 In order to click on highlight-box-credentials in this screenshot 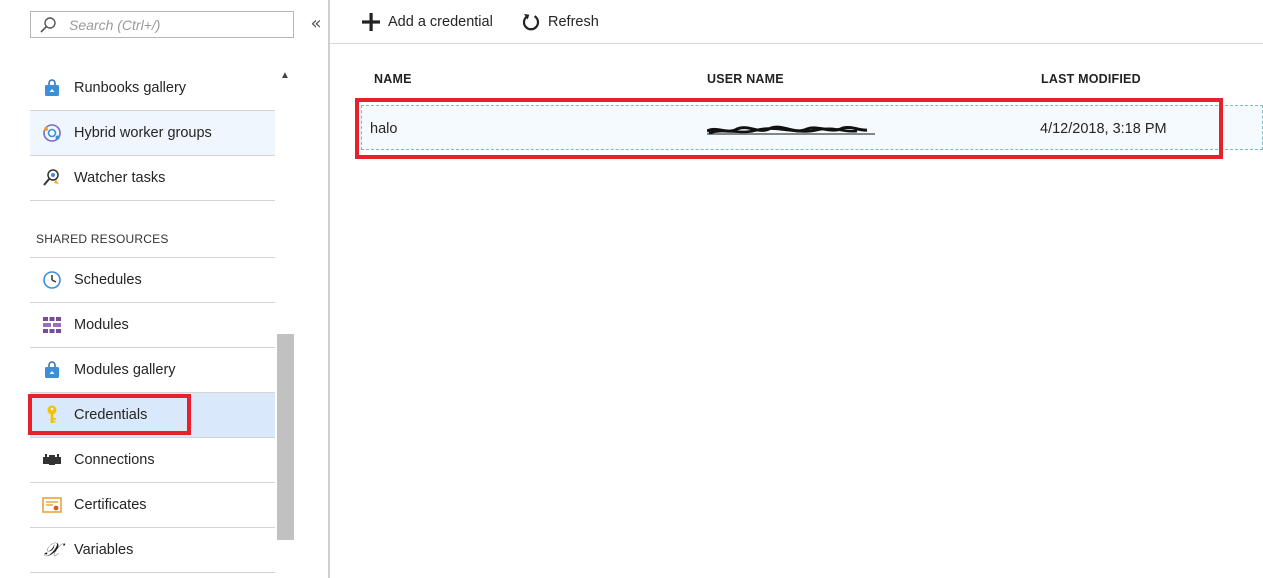, I will do `click(109, 414)`.